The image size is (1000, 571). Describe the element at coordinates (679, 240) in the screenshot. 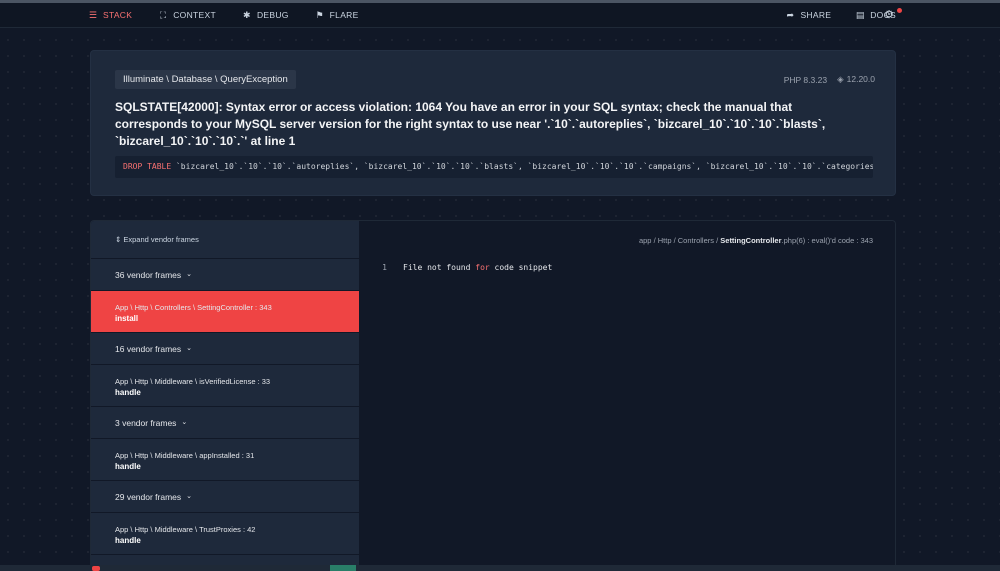

I see `file-path-prefix: app / Http / Controllers /` at that location.